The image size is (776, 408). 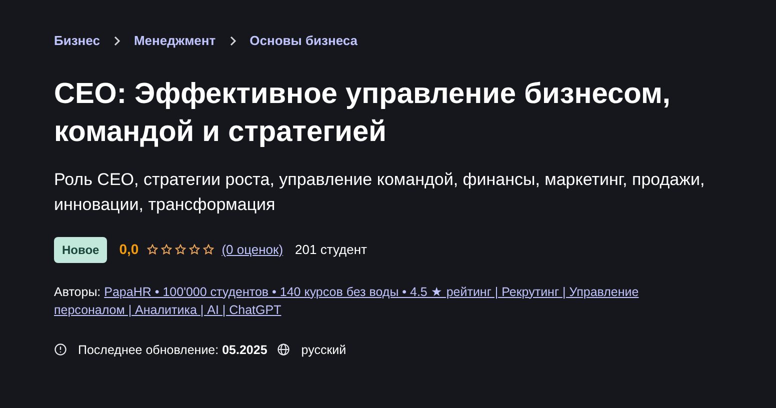 I want to click on rating-value: 0,0, so click(x=129, y=249).